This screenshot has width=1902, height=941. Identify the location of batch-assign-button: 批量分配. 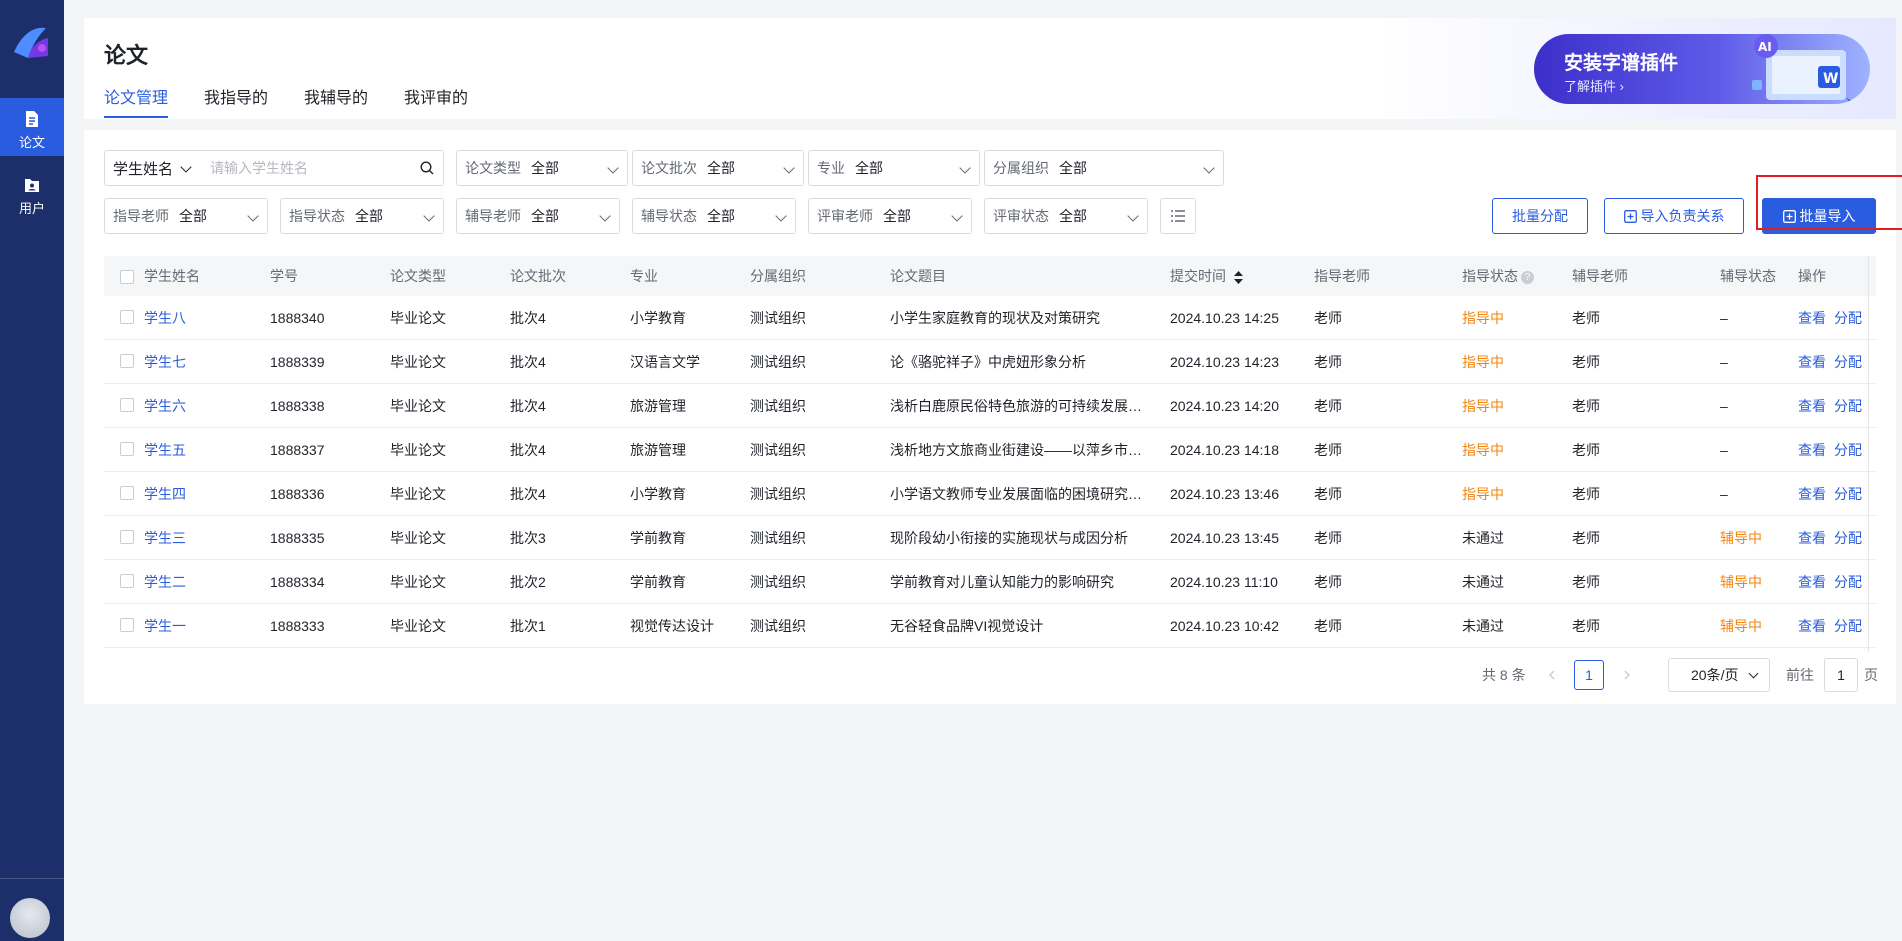
(1540, 216).